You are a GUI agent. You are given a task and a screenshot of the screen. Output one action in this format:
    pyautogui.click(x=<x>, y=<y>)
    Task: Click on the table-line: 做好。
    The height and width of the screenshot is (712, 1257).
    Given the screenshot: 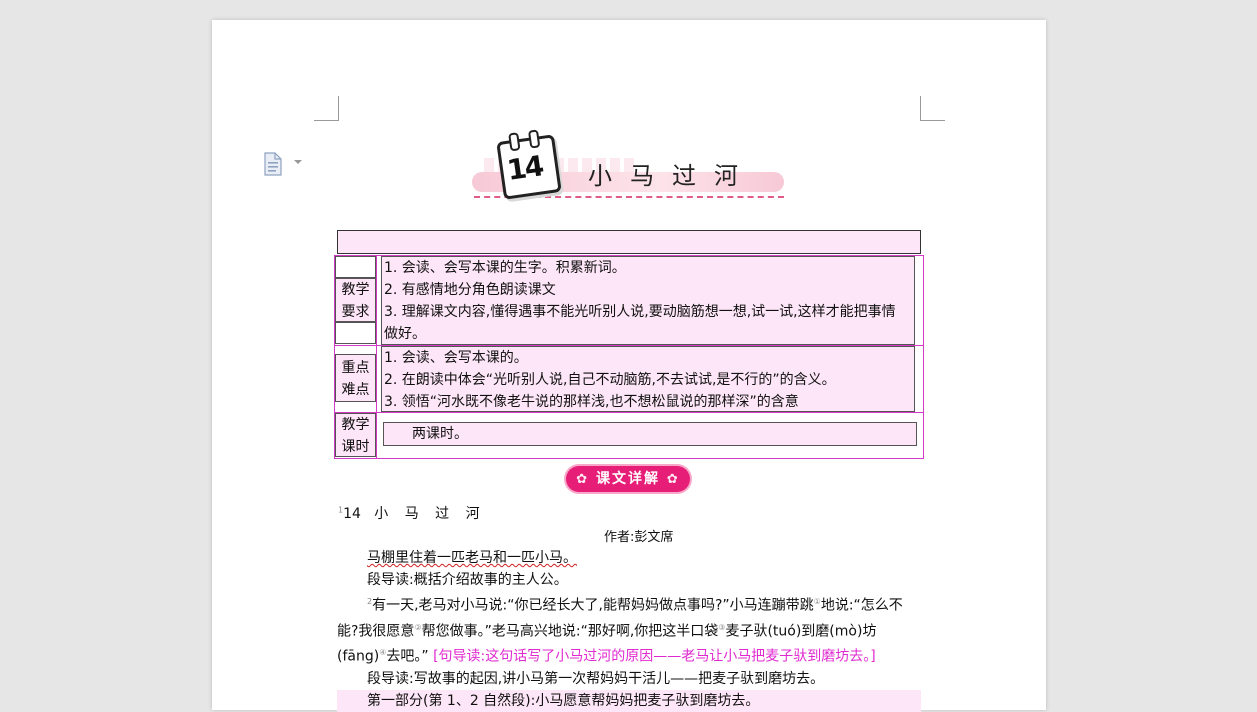 What is the action you would take?
    pyautogui.click(x=405, y=334)
    